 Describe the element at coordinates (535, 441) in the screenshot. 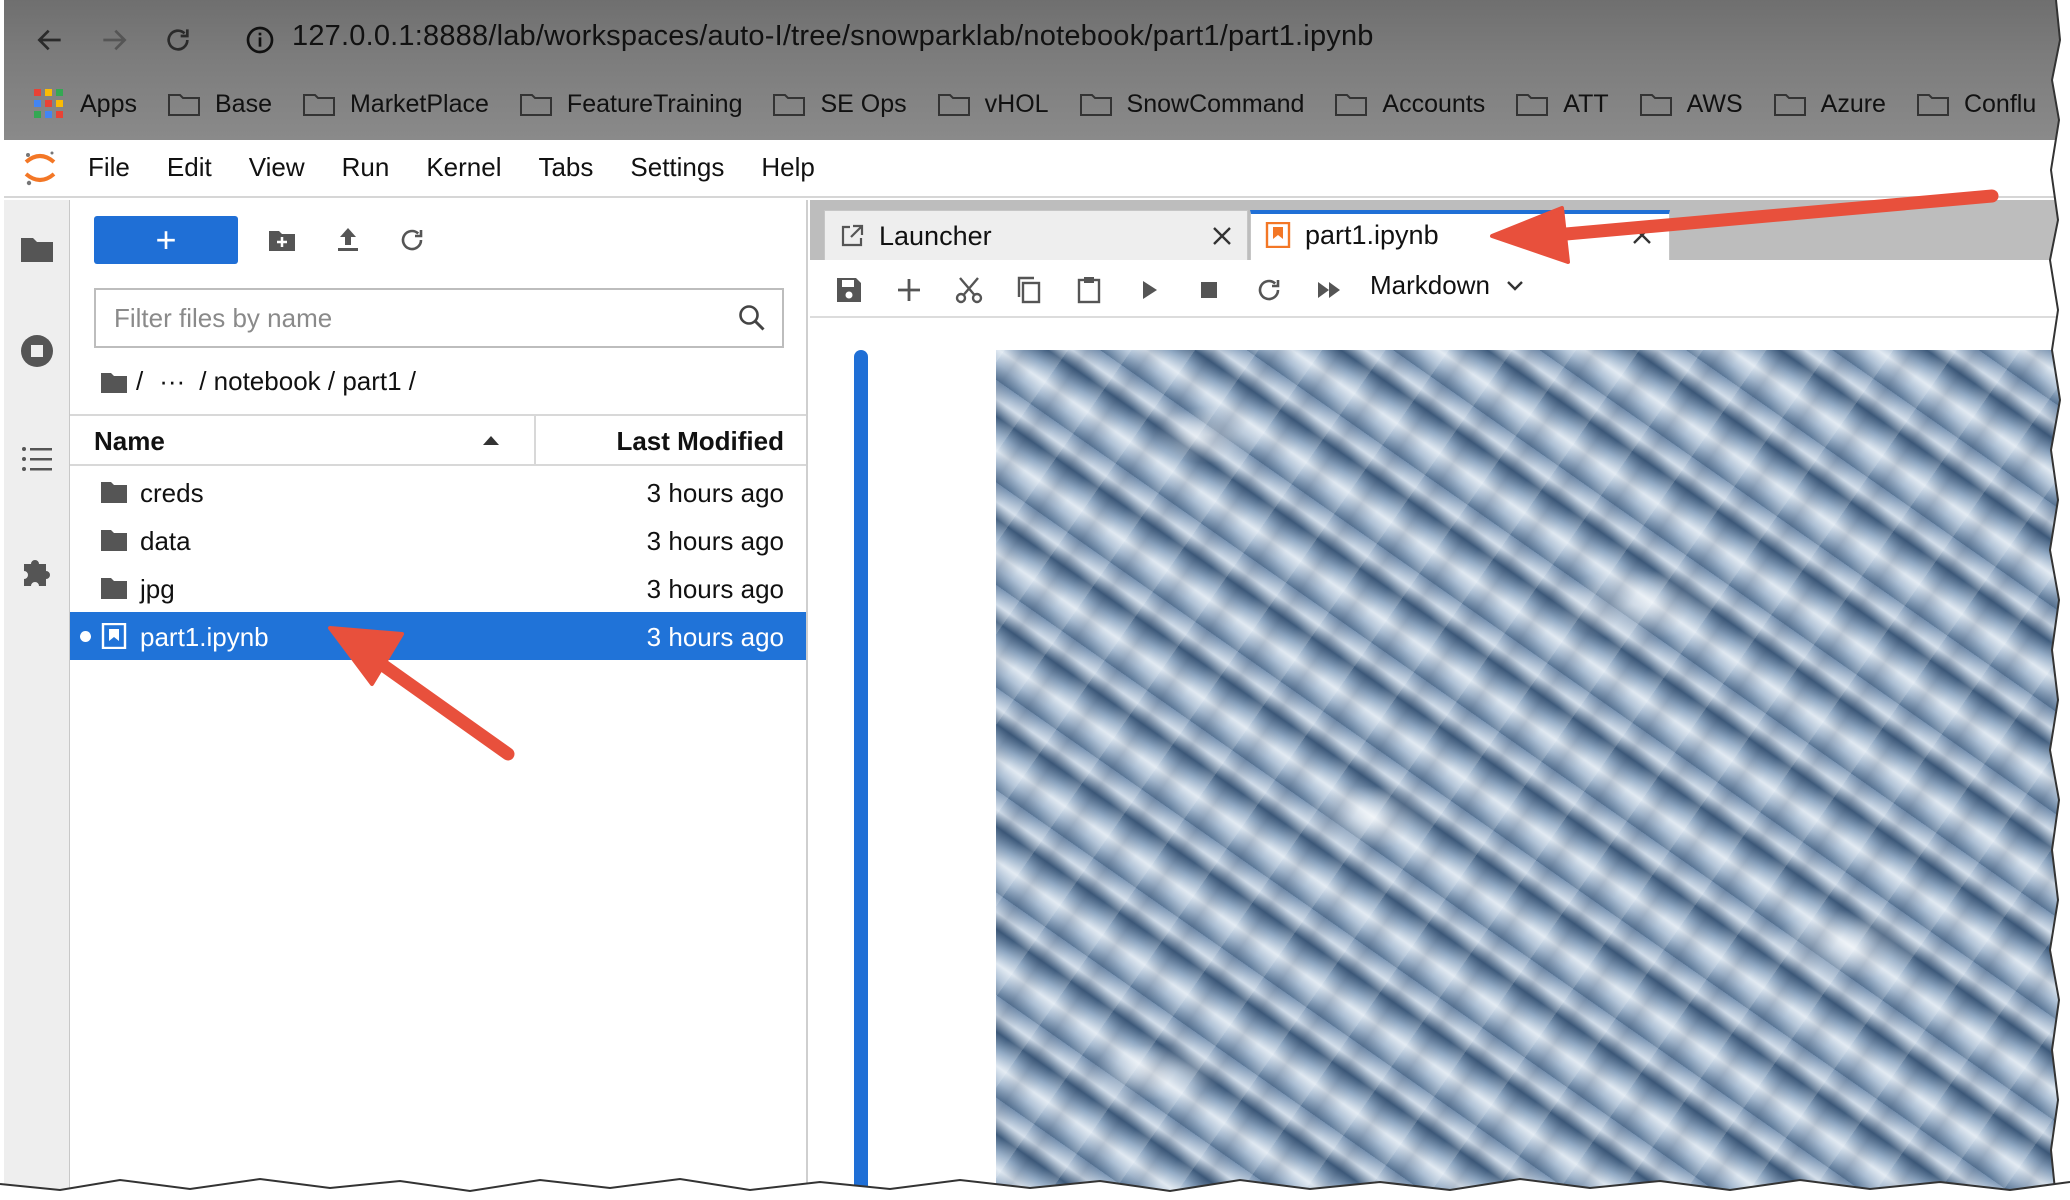

I see `column-divider` at that location.